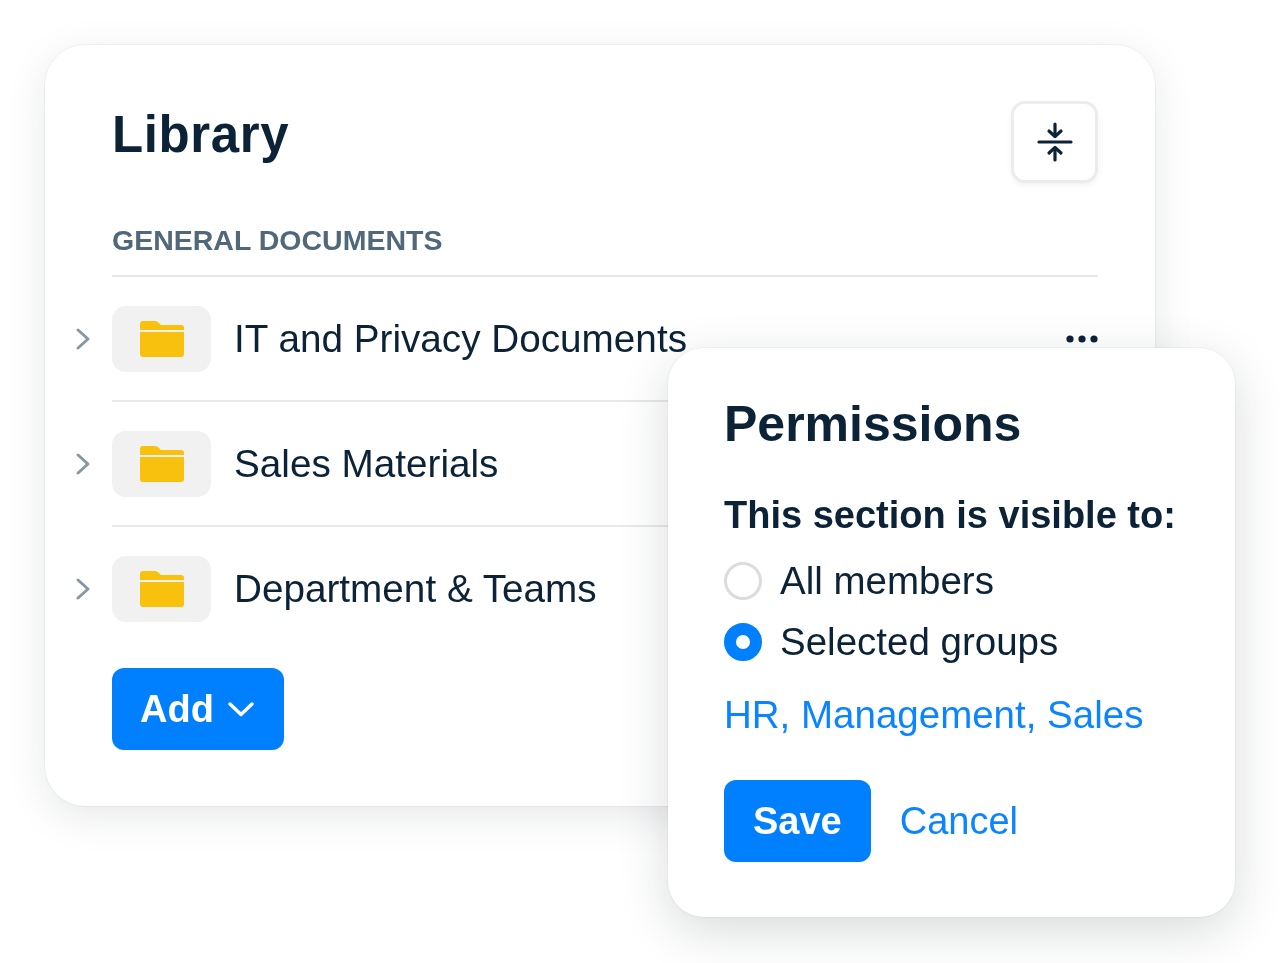 The width and height of the screenshot is (1280, 963). I want to click on collapse-icon, so click(1054, 142).